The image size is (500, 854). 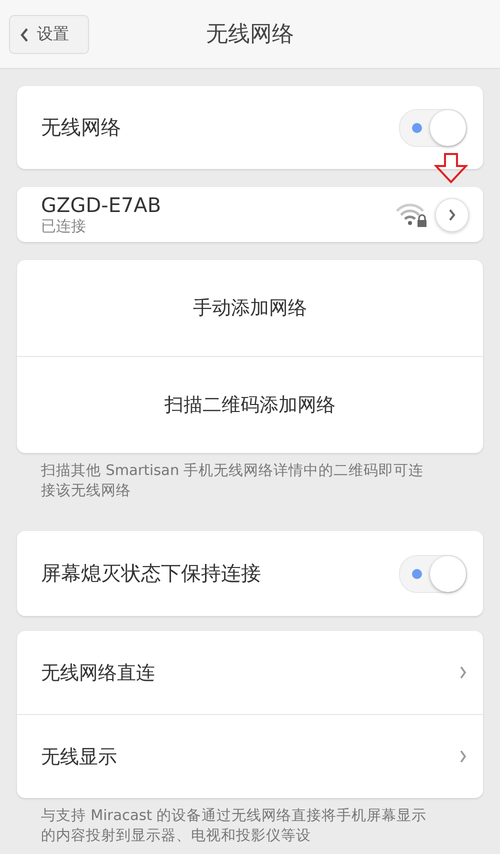 I want to click on back-button: 设置, so click(x=49, y=34).